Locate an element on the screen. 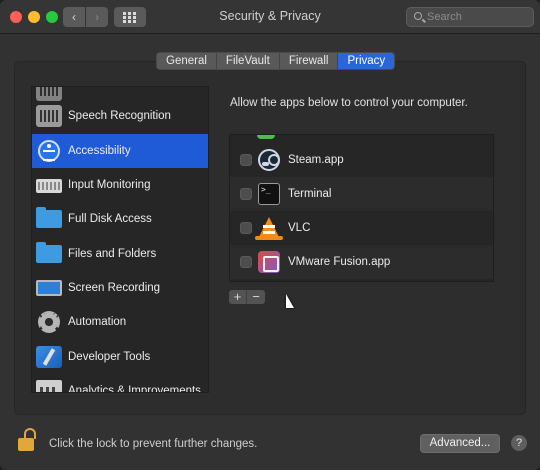  mouse-pointer-icon is located at coordinates (290, 301).